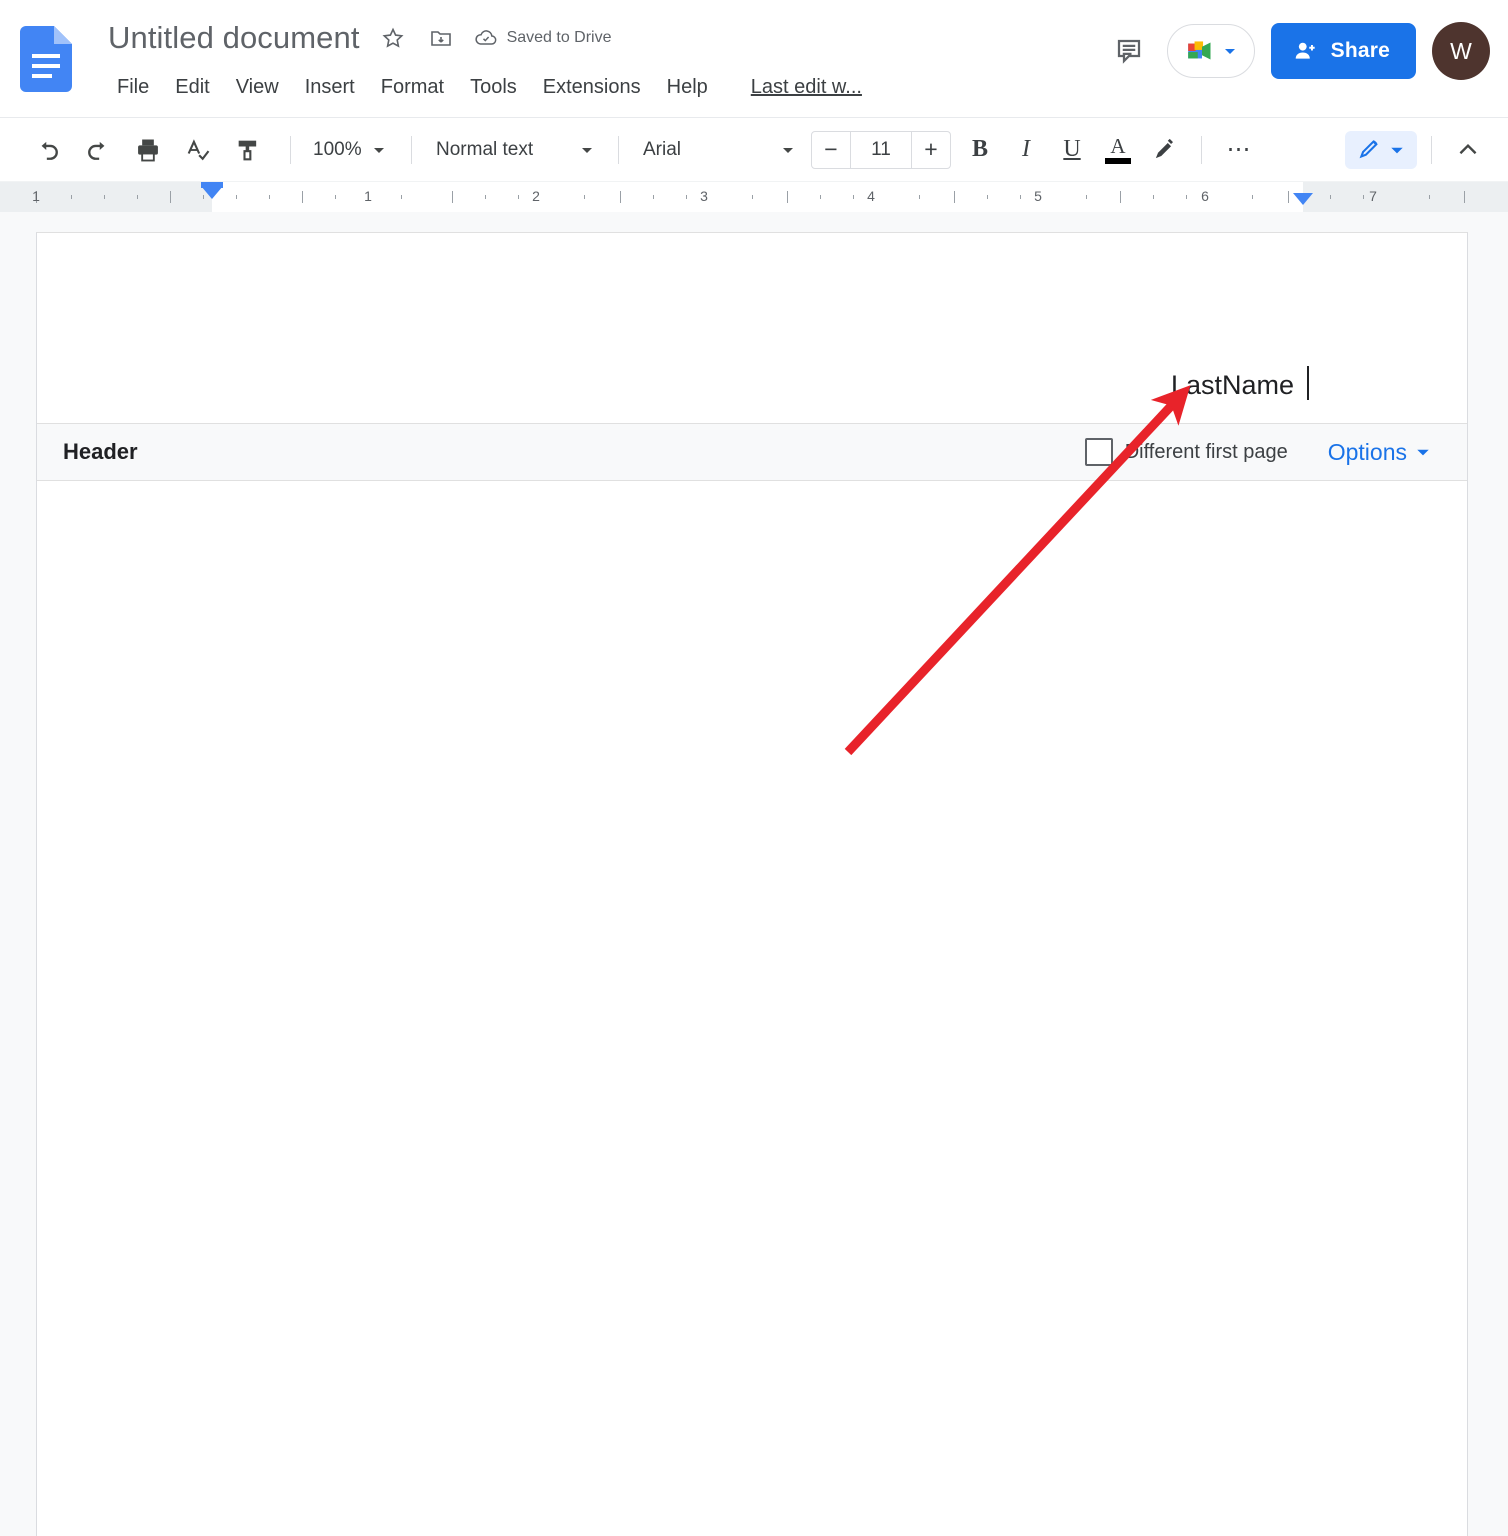 The image size is (1508, 1536). Describe the element at coordinates (192, 87) in the screenshot. I see `menu-edit: Edit` at that location.